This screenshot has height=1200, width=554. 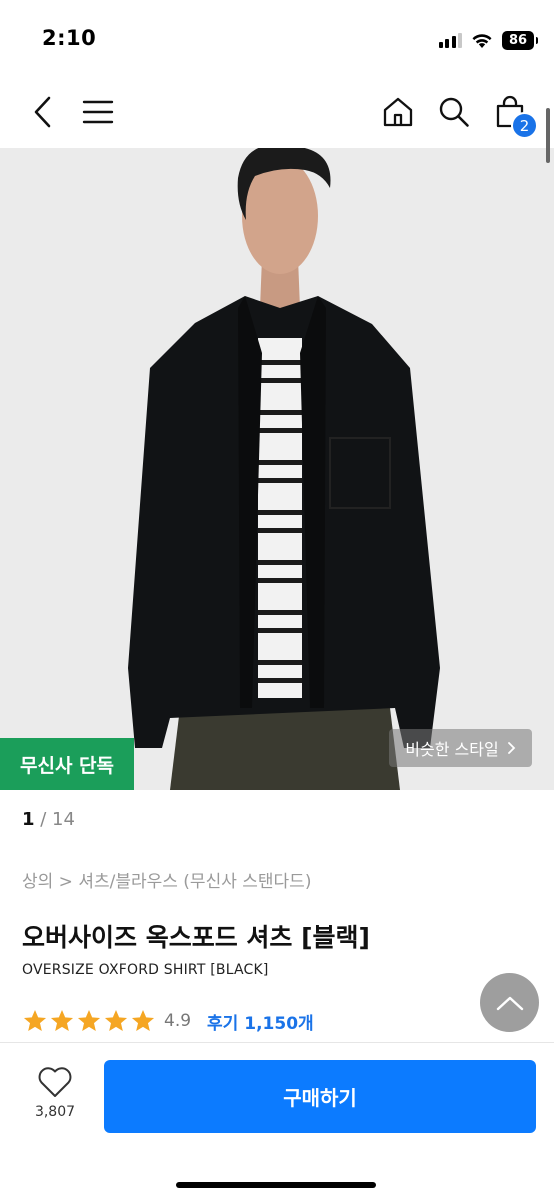 I want to click on review-count-link: 후기 1,150개, so click(x=260, y=1021).